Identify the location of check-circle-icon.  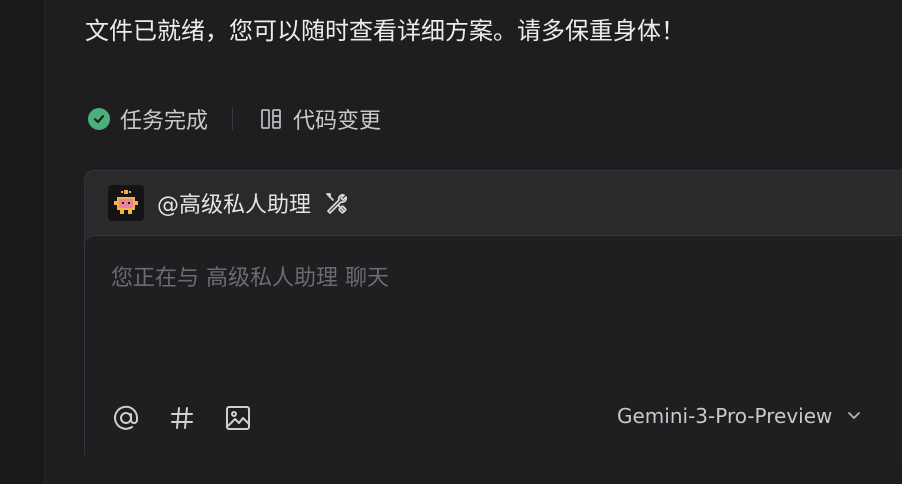
(99, 119).